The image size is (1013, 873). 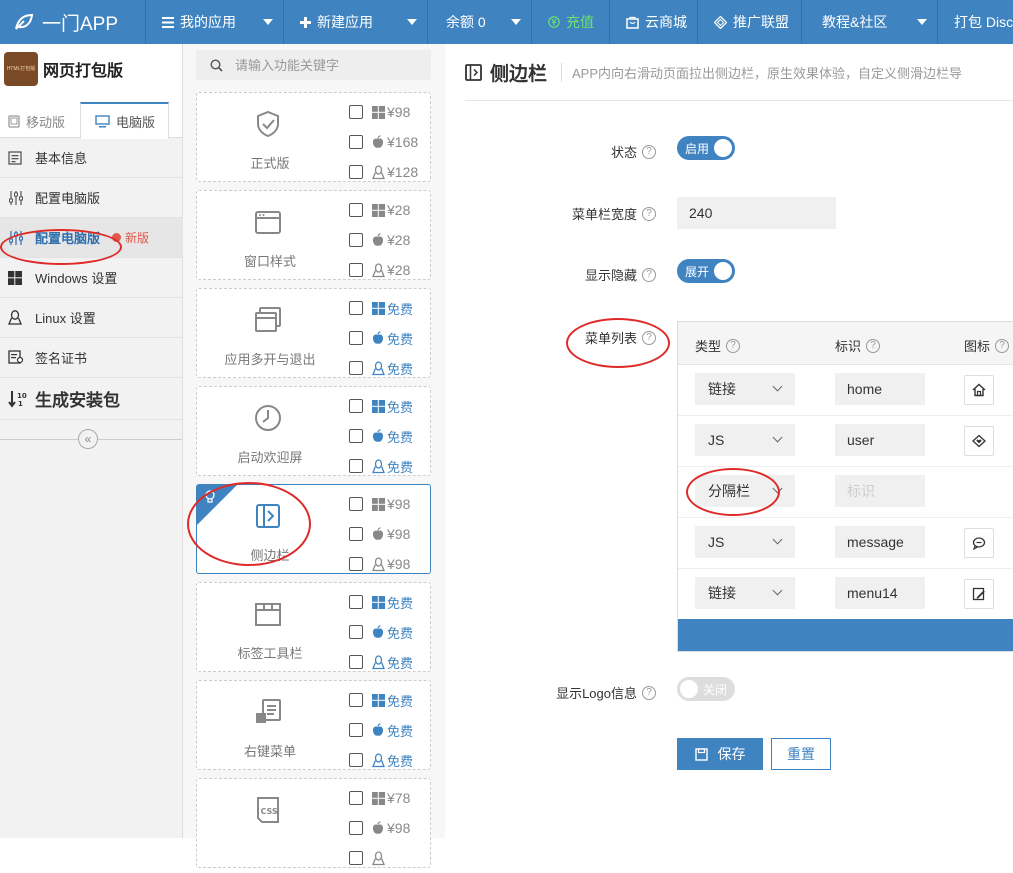 I want to click on apple-icon, so click(x=378, y=142).